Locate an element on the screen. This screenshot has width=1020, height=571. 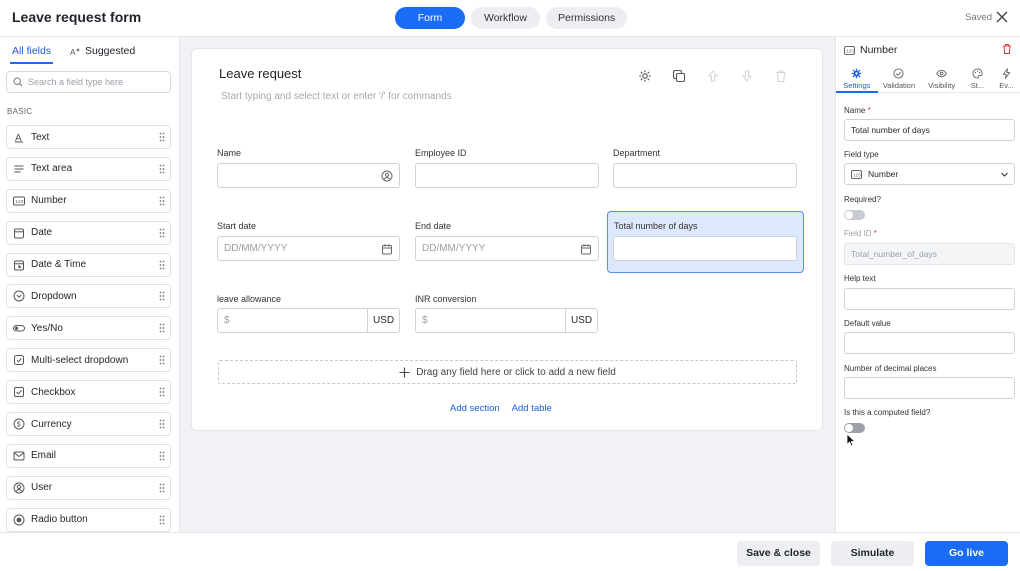
start-date-input: DD/MM/YYYY is located at coordinates (308, 248).